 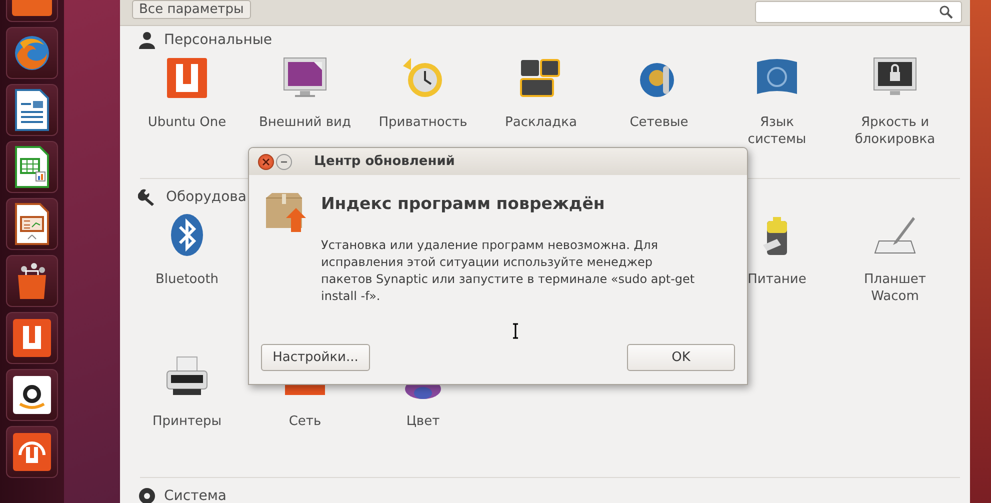 I want to click on settings-item: Яркость и блокировка, so click(x=895, y=117).